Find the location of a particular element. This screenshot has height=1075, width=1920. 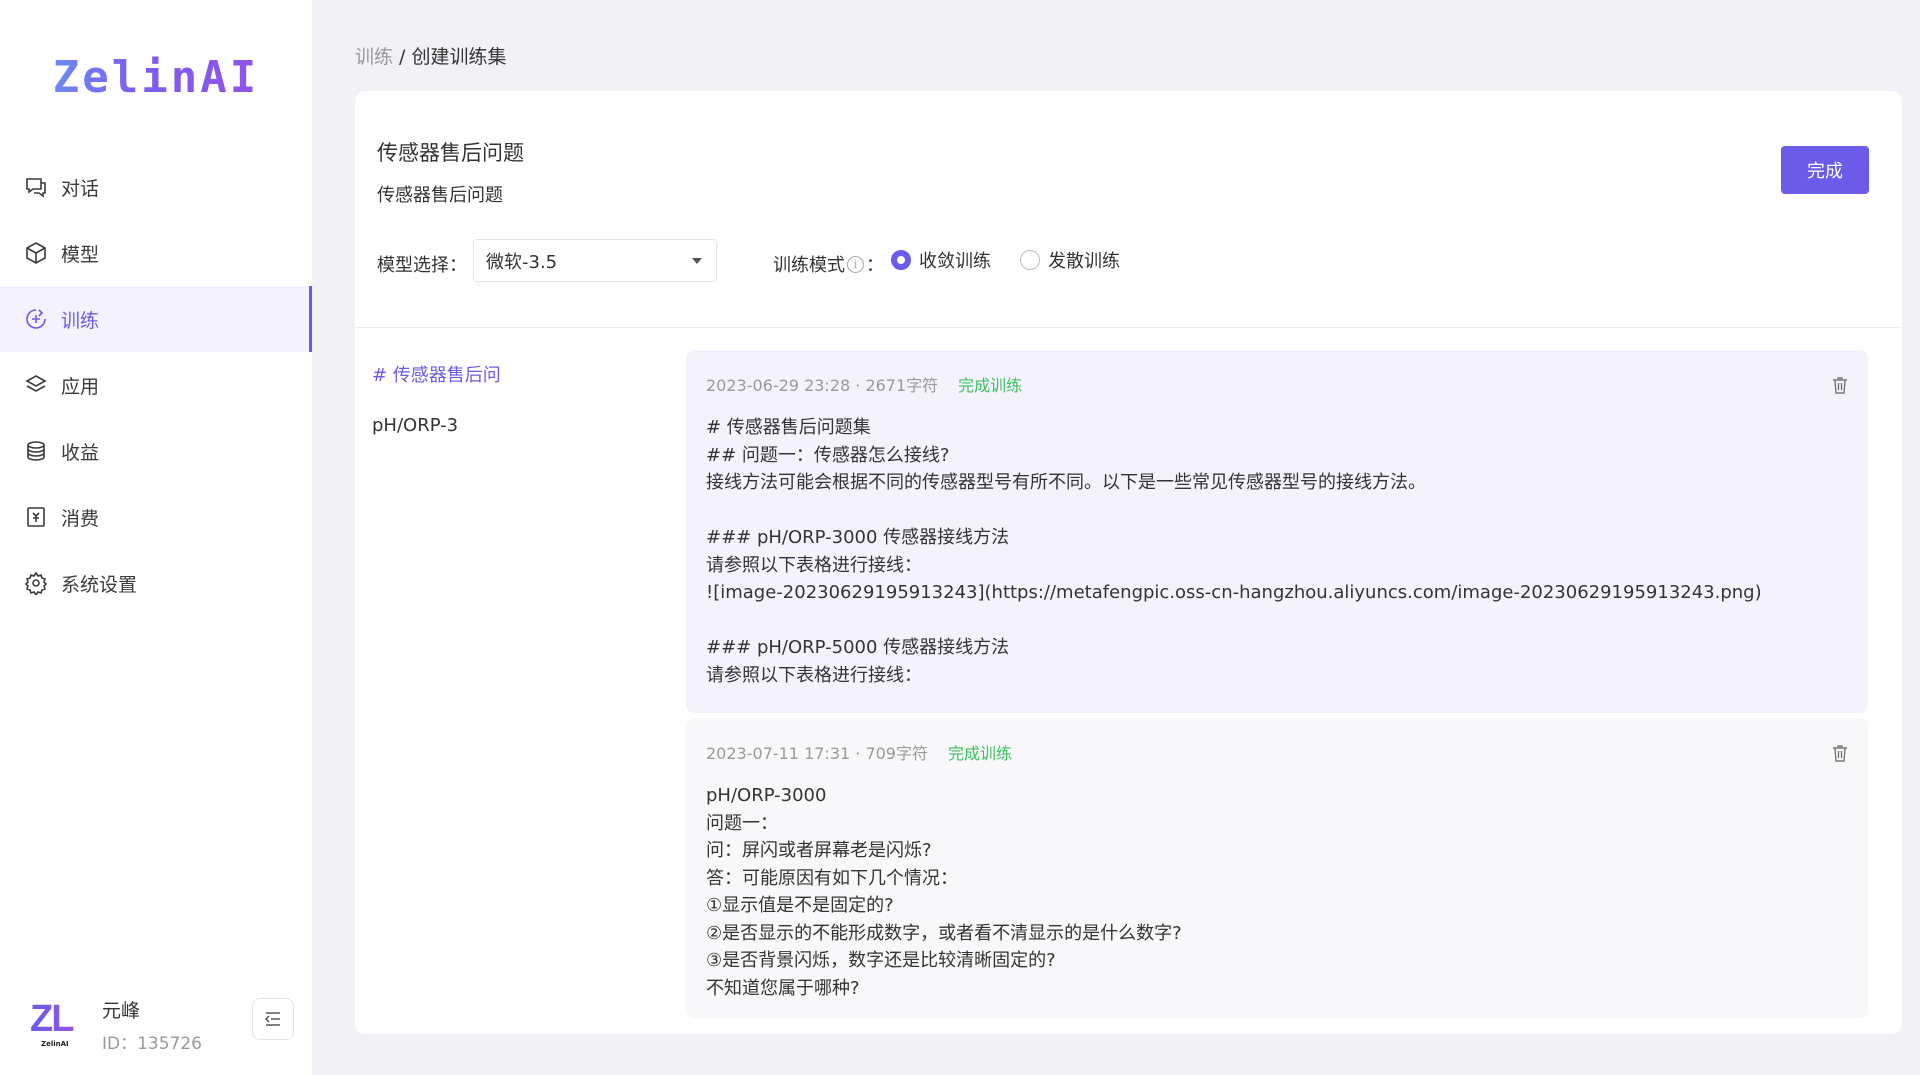

done-button: 完成 is located at coordinates (1825, 170).